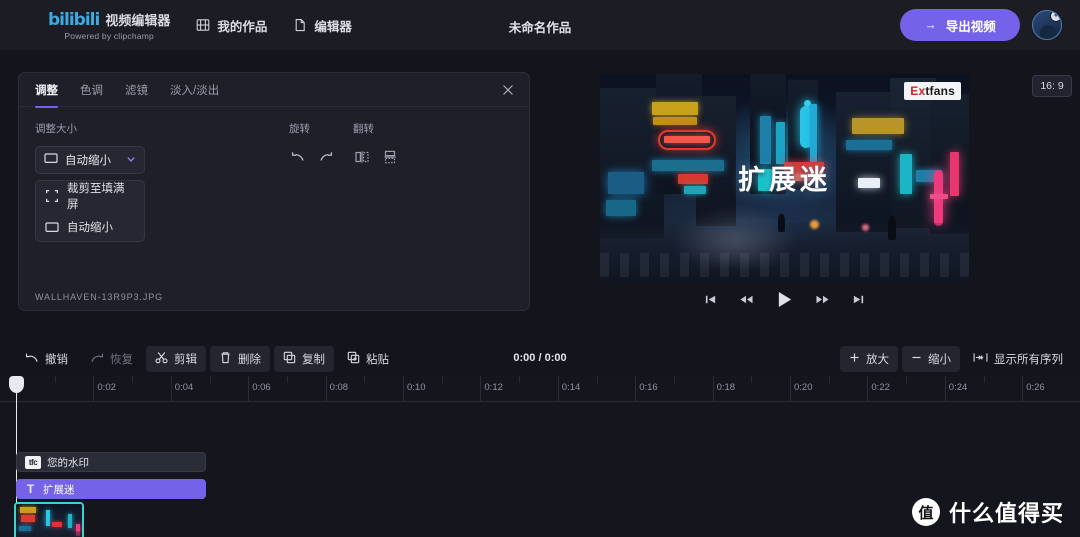 Image resolution: width=1080 pixels, height=537 pixels. I want to click on ruler-label: 0:14, so click(571, 387).